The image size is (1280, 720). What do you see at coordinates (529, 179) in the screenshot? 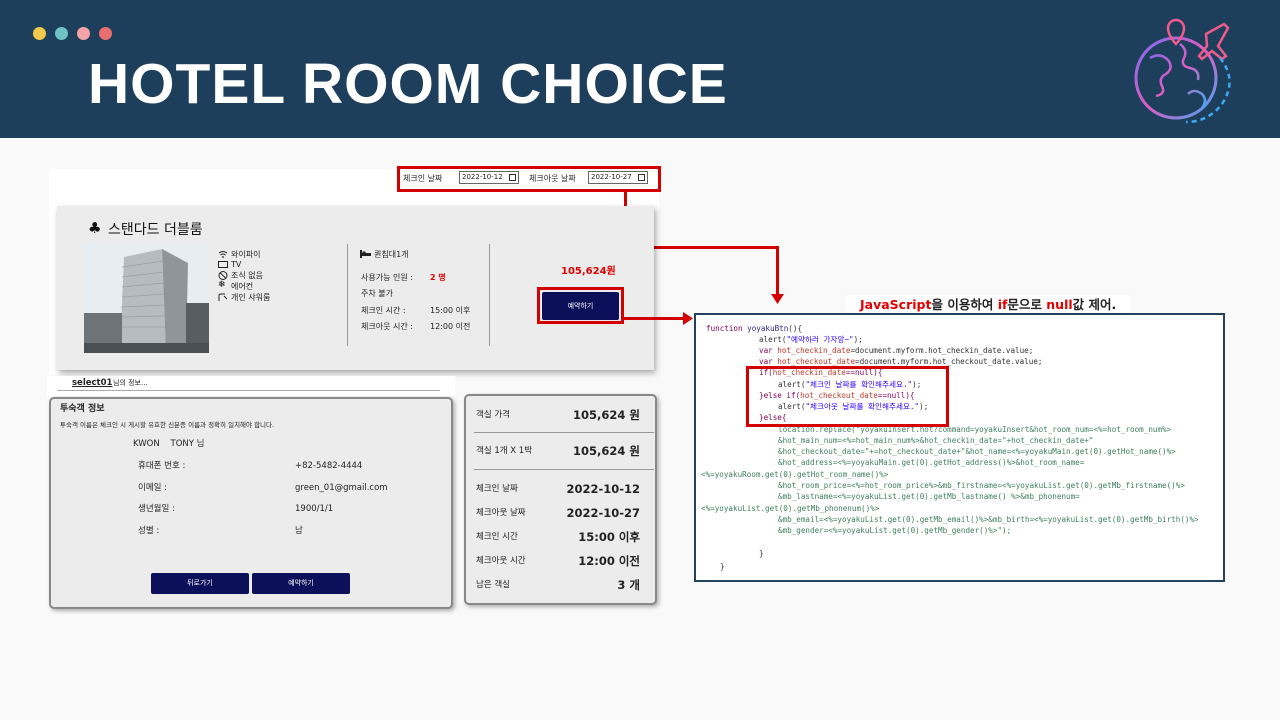
I see `date-highlight-box` at bounding box center [529, 179].